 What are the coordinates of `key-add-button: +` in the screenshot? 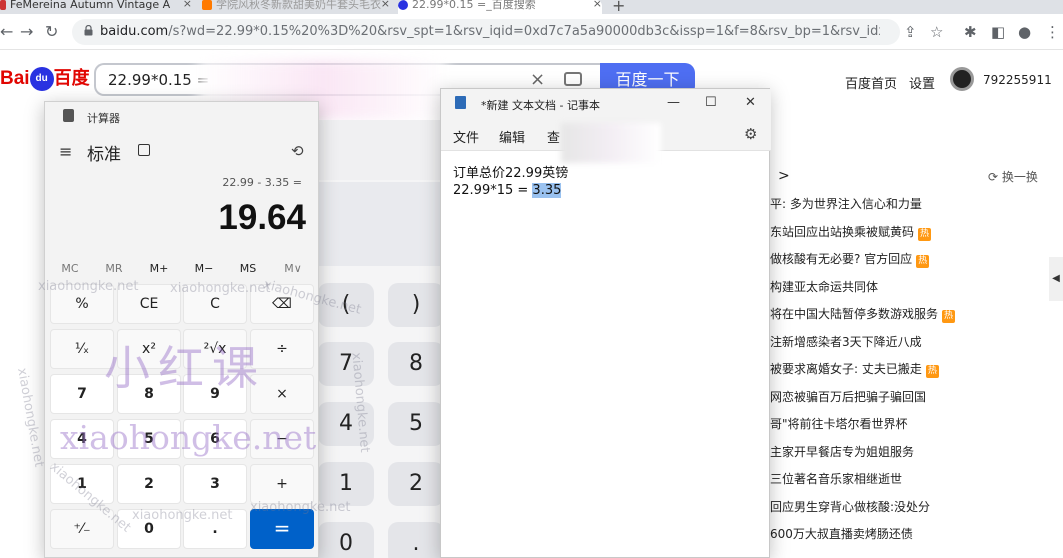 It's located at (282, 484).